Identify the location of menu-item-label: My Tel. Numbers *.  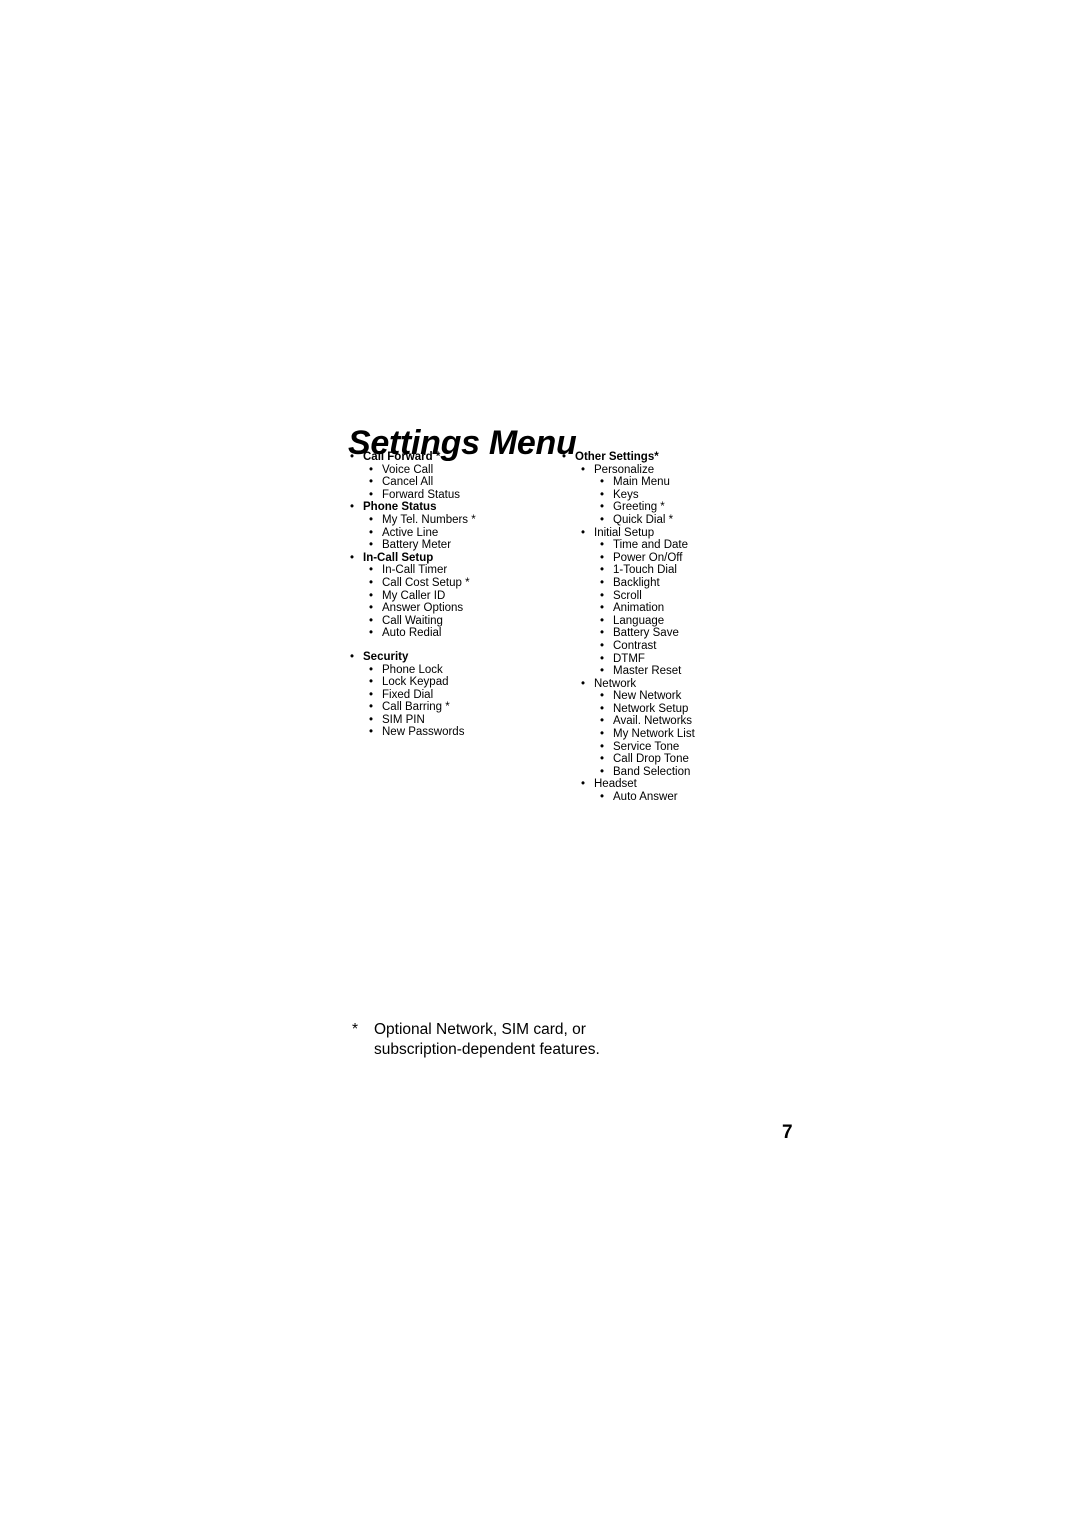
(429, 519).